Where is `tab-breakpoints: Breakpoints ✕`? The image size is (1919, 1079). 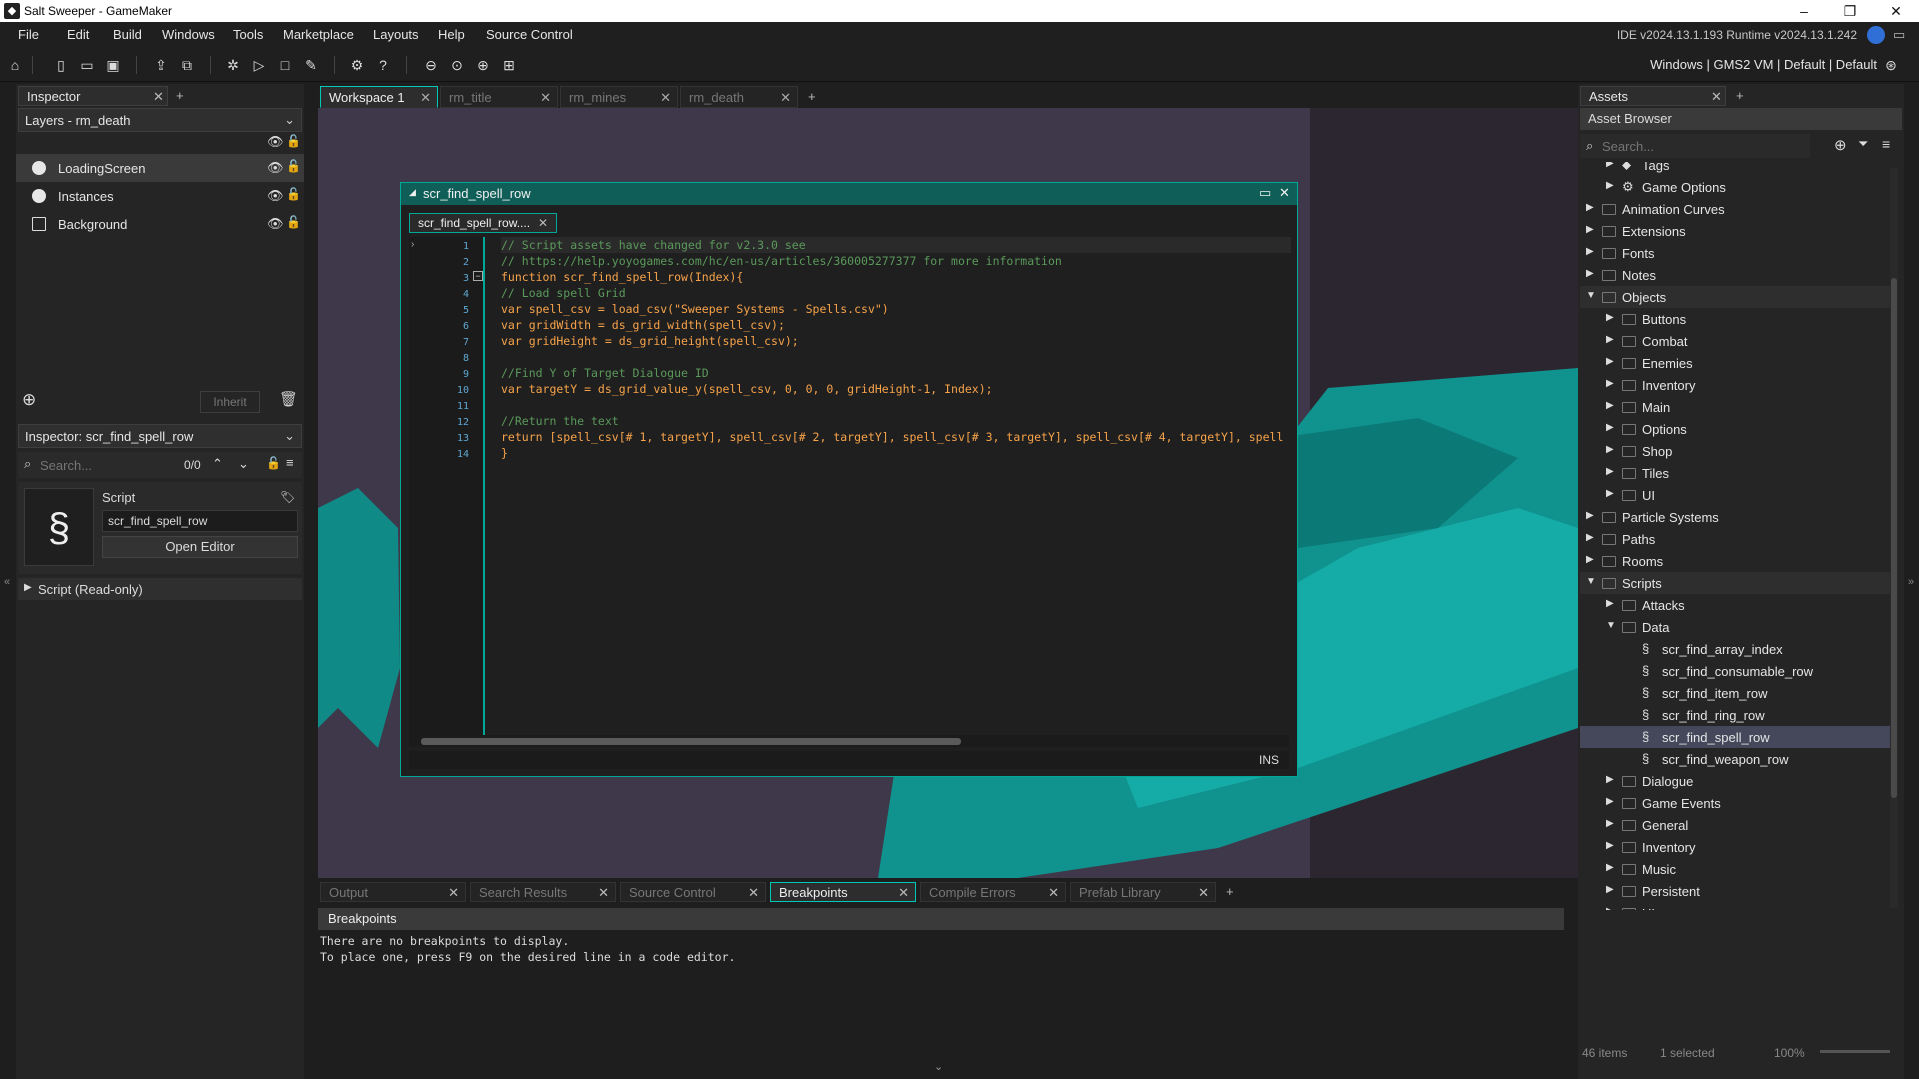 tab-breakpoints: Breakpoints ✕ is located at coordinates (843, 892).